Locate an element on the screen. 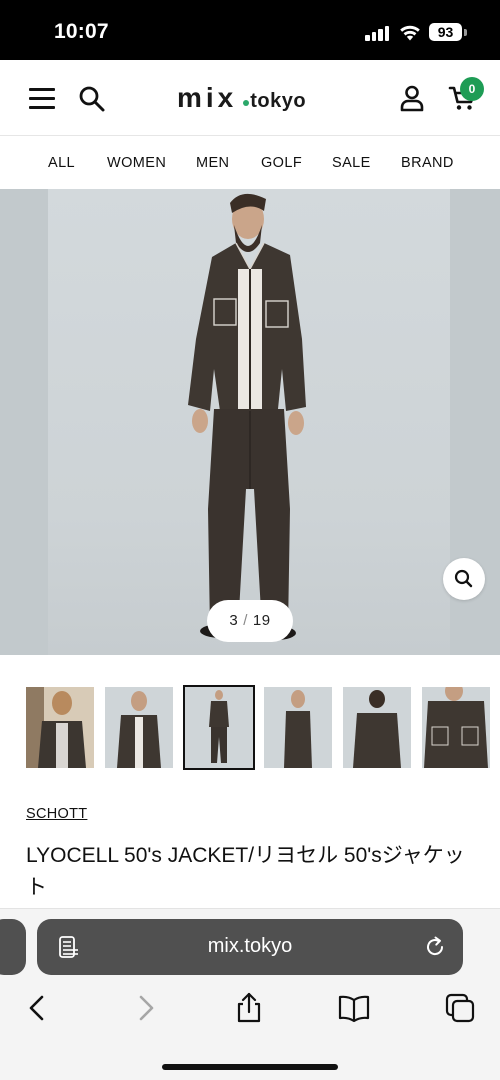 Image resolution: width=500 pixels, height=1080 pixels. image-counter: 3/19 is located at coordinates (250, 621).